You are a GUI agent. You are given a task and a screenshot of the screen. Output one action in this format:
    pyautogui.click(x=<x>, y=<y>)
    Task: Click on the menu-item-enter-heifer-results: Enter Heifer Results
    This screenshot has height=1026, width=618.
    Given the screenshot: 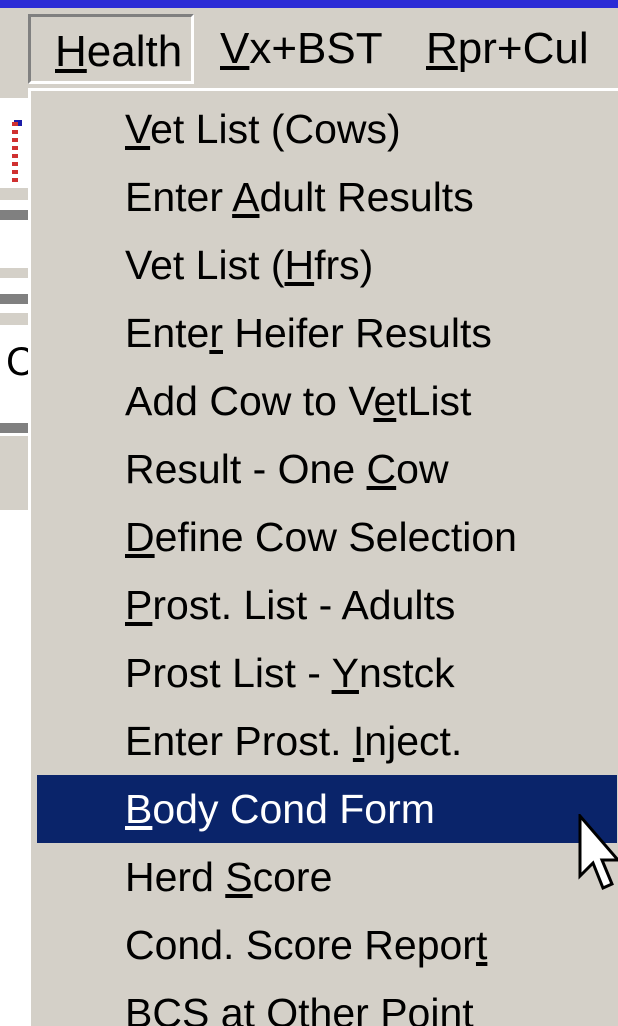 What is the action you would take?
    pyautogui.click(x=327, y=333)
    